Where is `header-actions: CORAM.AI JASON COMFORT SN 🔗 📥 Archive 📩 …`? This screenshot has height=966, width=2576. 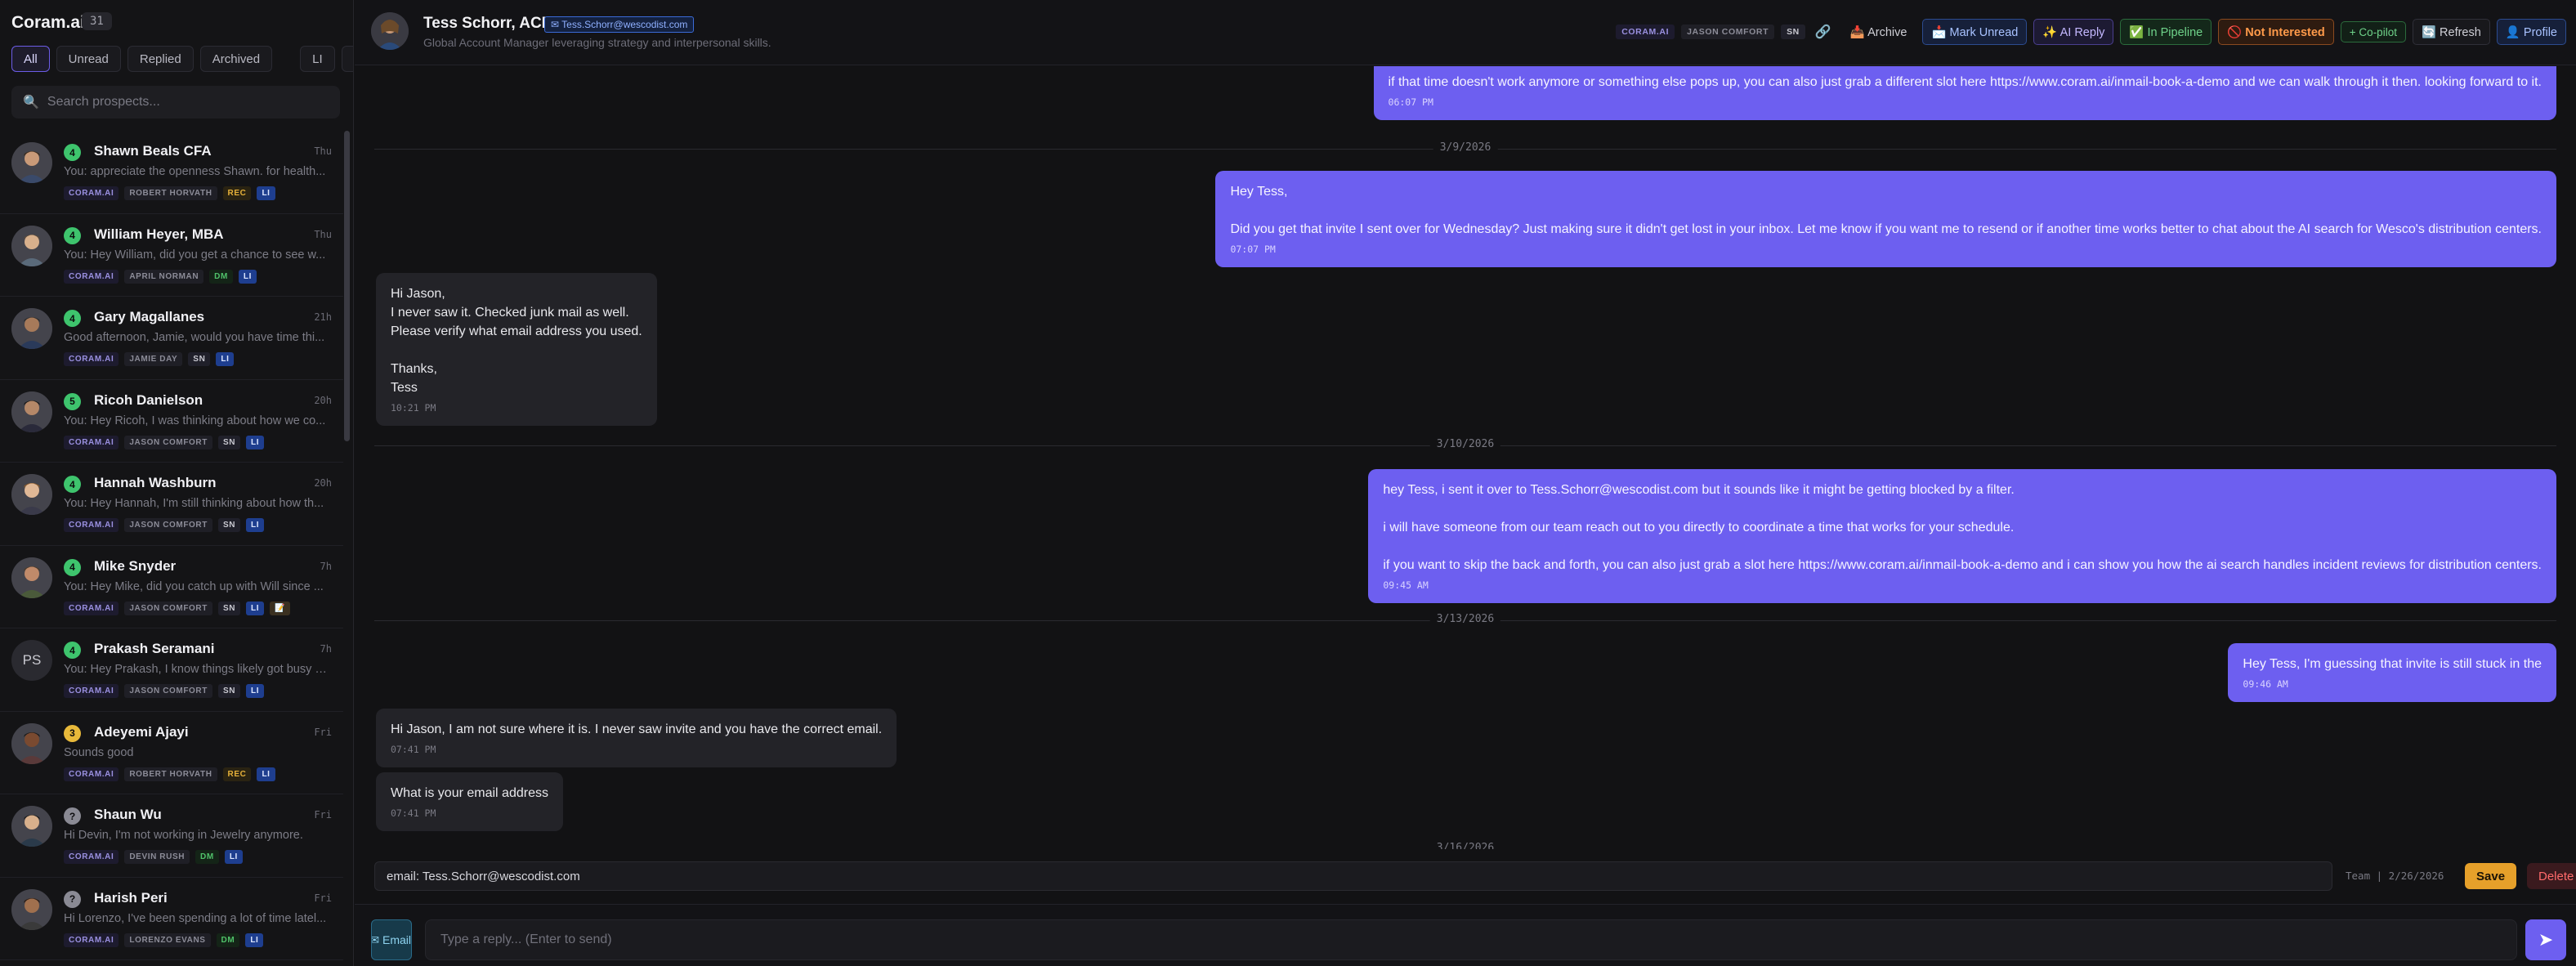
header-actions: CORAM.AI JASON COMFORT SN 🔗 📥 Archive 📩 … is located at coordinates (2091, 32).